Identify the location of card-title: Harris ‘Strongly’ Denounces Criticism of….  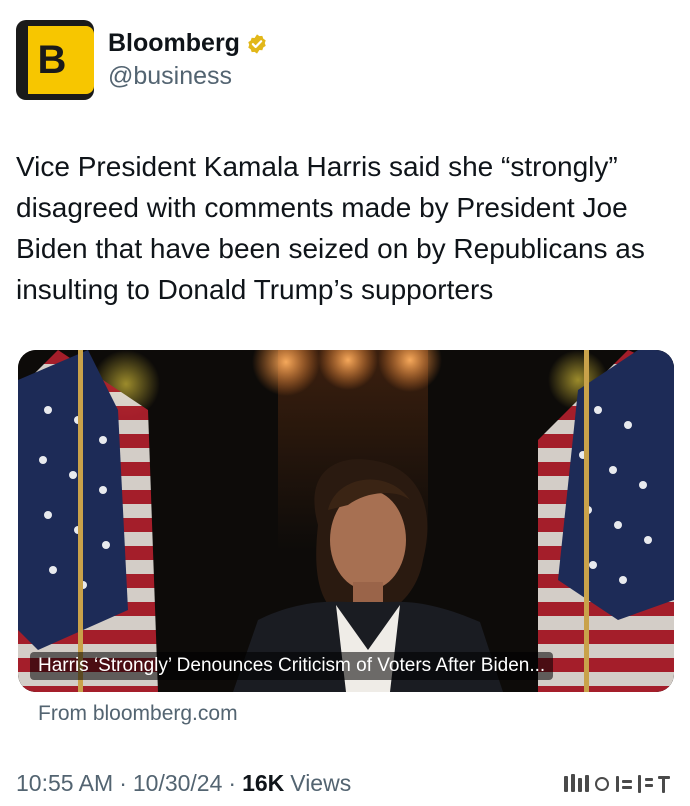
(292, 666).